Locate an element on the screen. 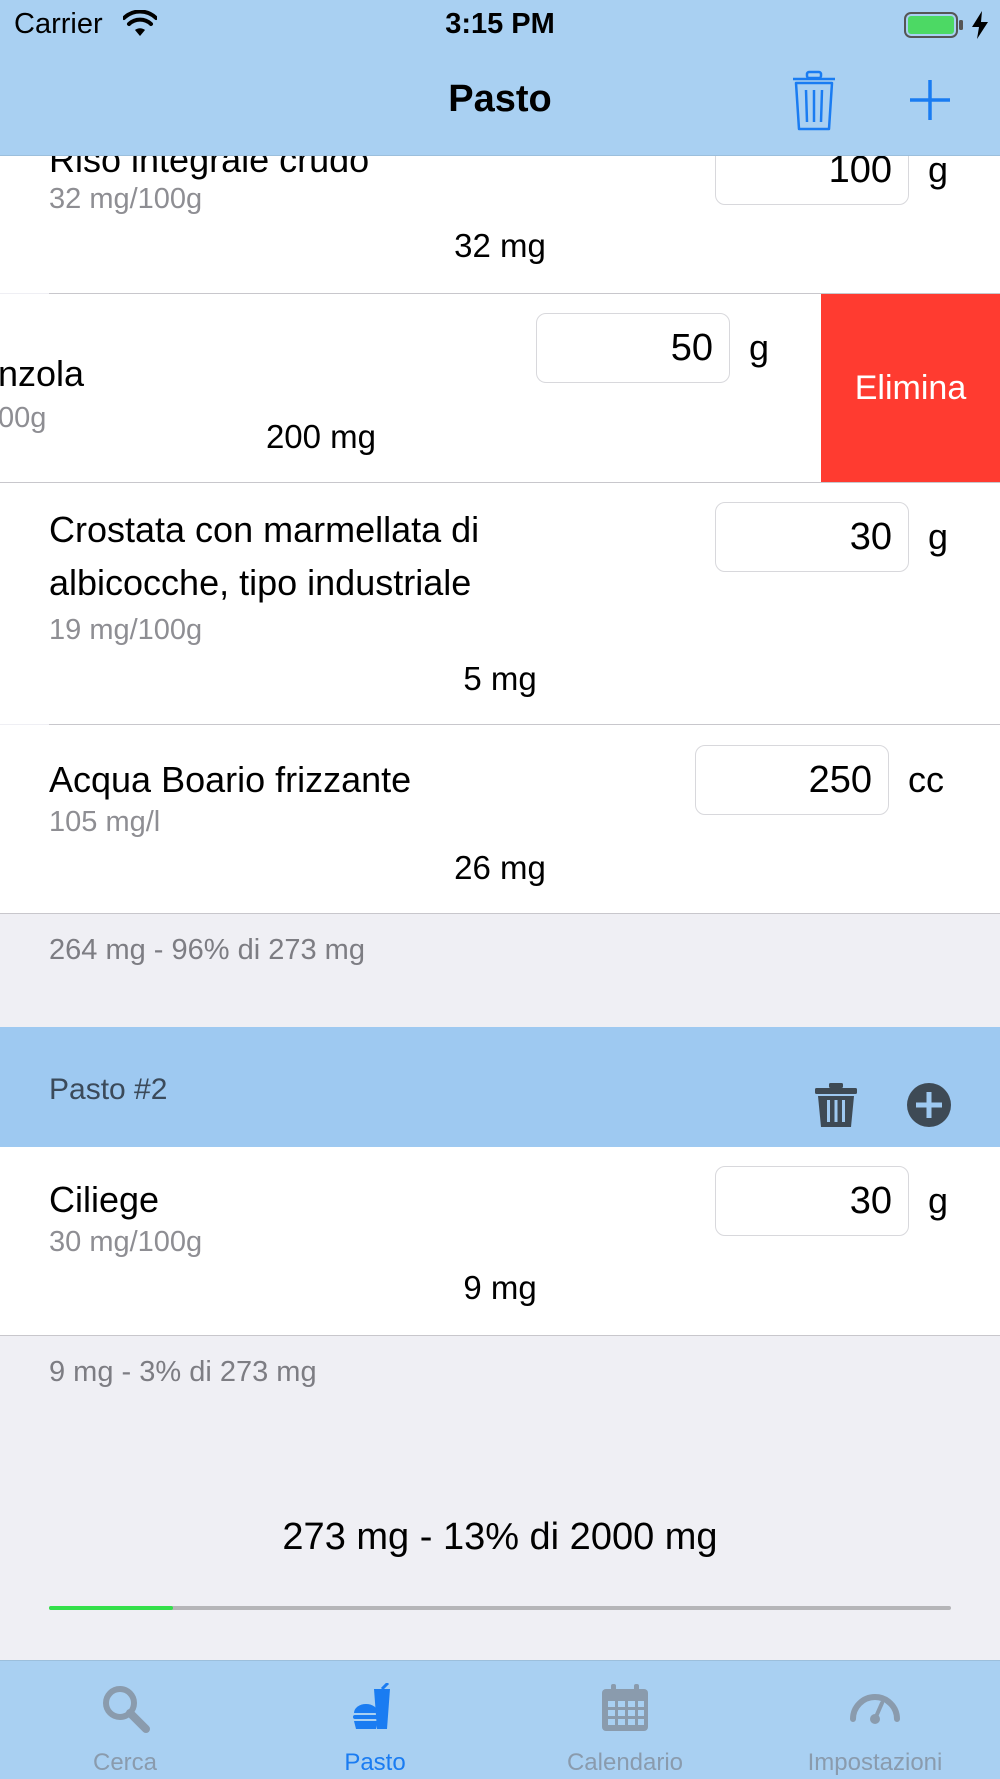 The height and width of the screenshot is (1779, 1000). calendar-icon is located at coordinates (625, 1707).